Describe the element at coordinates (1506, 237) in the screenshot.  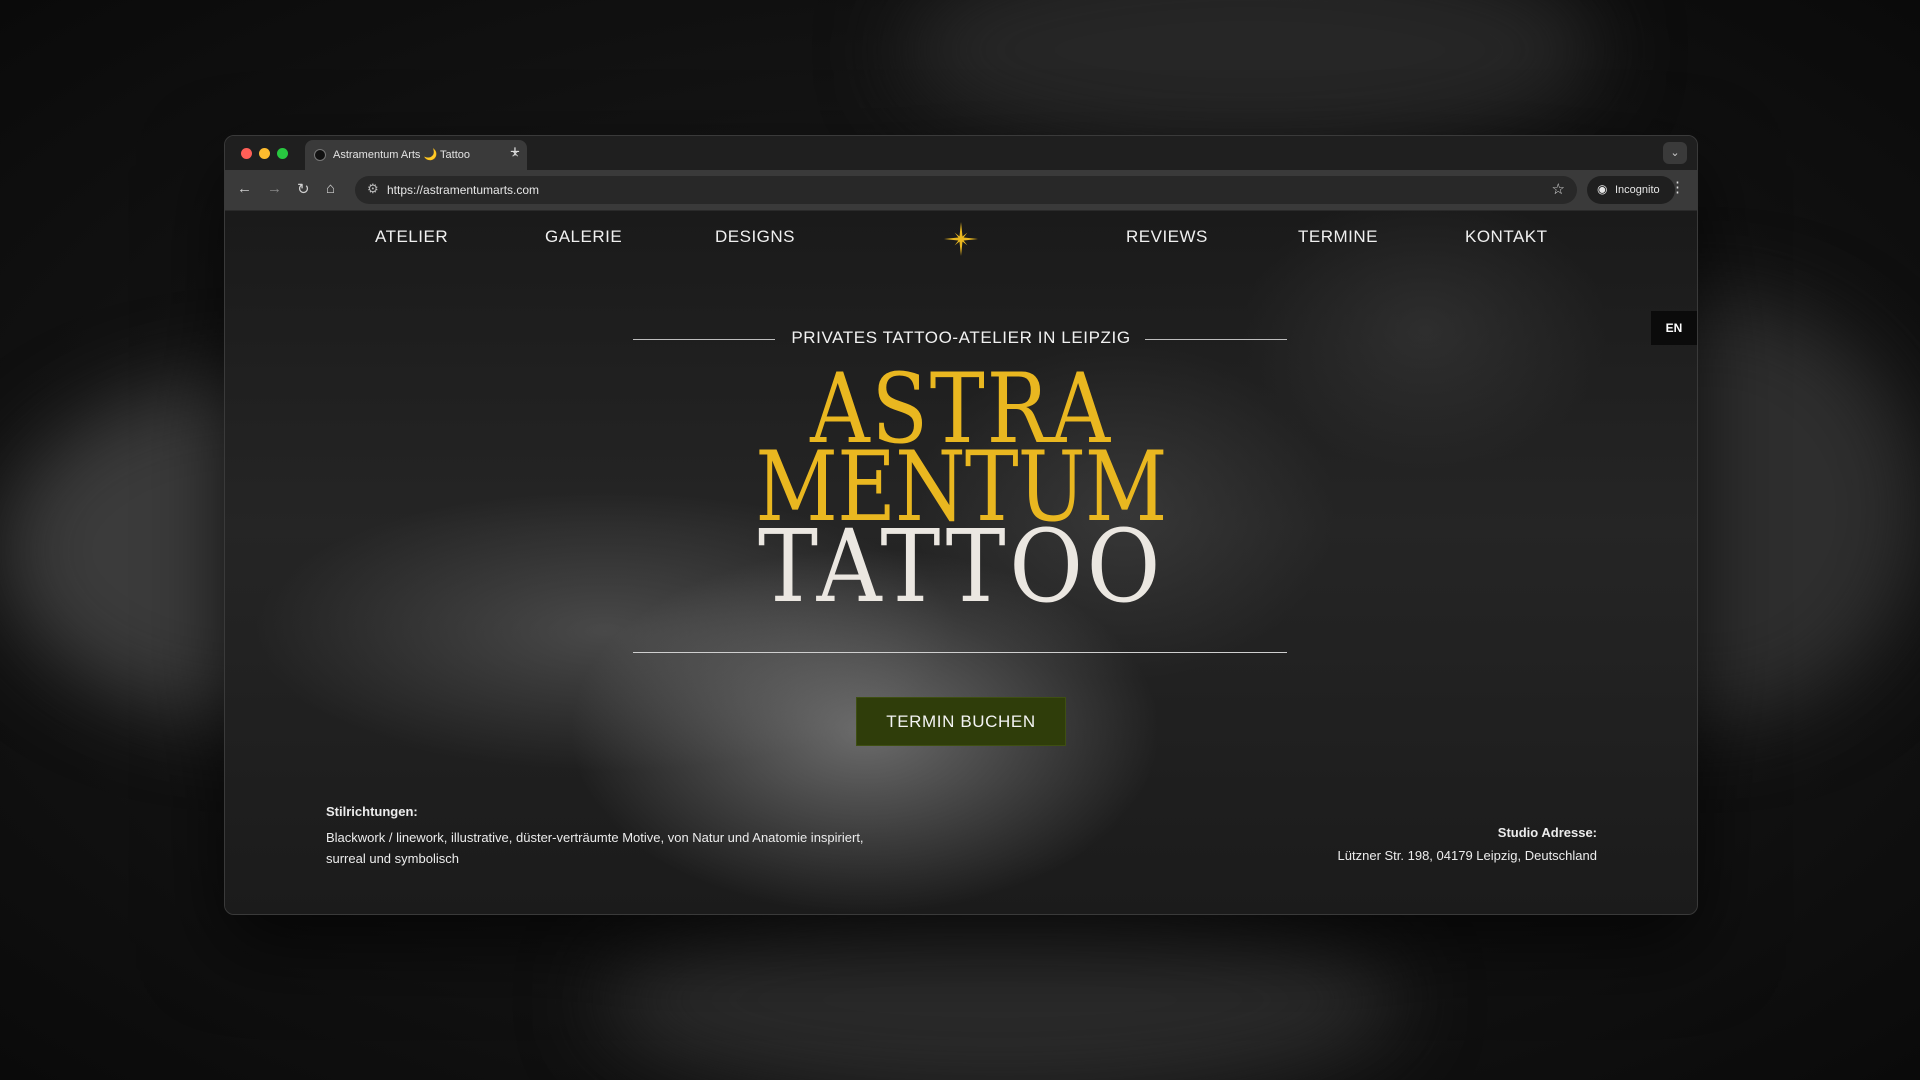
I see `nav-kontakt: KONTAKT` at that location.